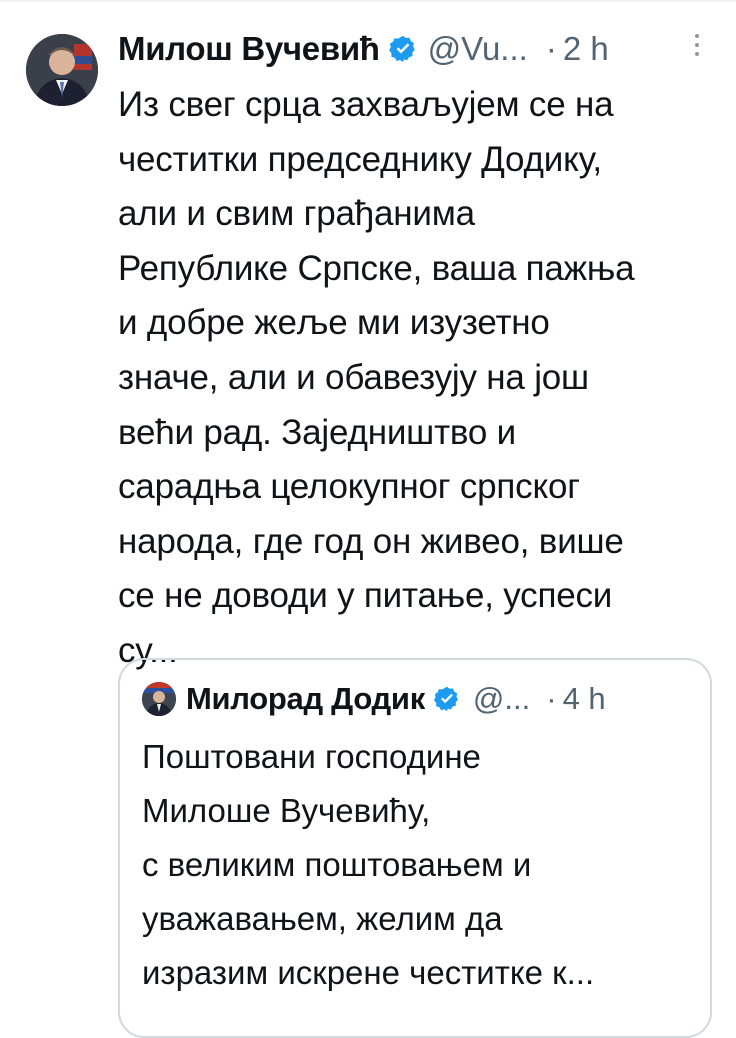 This screenshot has width=736, height=1038. What do you see at coordinates (296, 214) in the screenshot?
I see `tweet-text-line: али и свим грађанима` at bounding box center [296, 214].